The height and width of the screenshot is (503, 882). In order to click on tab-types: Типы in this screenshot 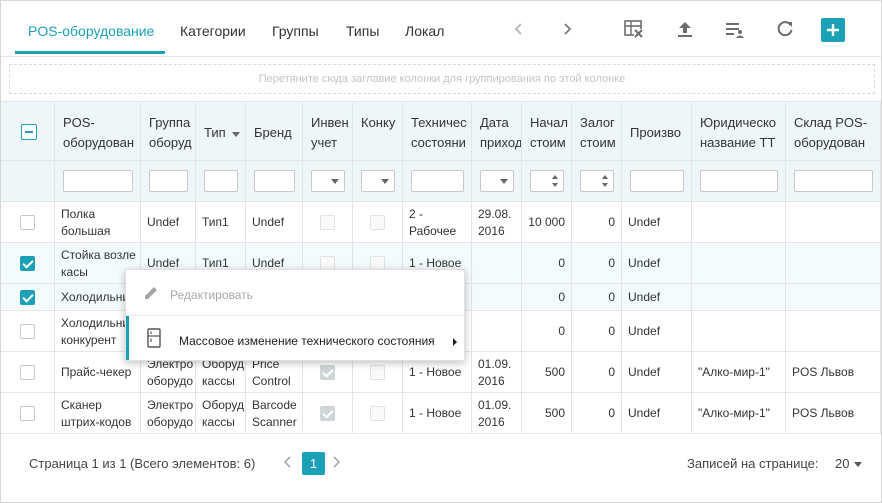, I will do `click(362, 31)`.